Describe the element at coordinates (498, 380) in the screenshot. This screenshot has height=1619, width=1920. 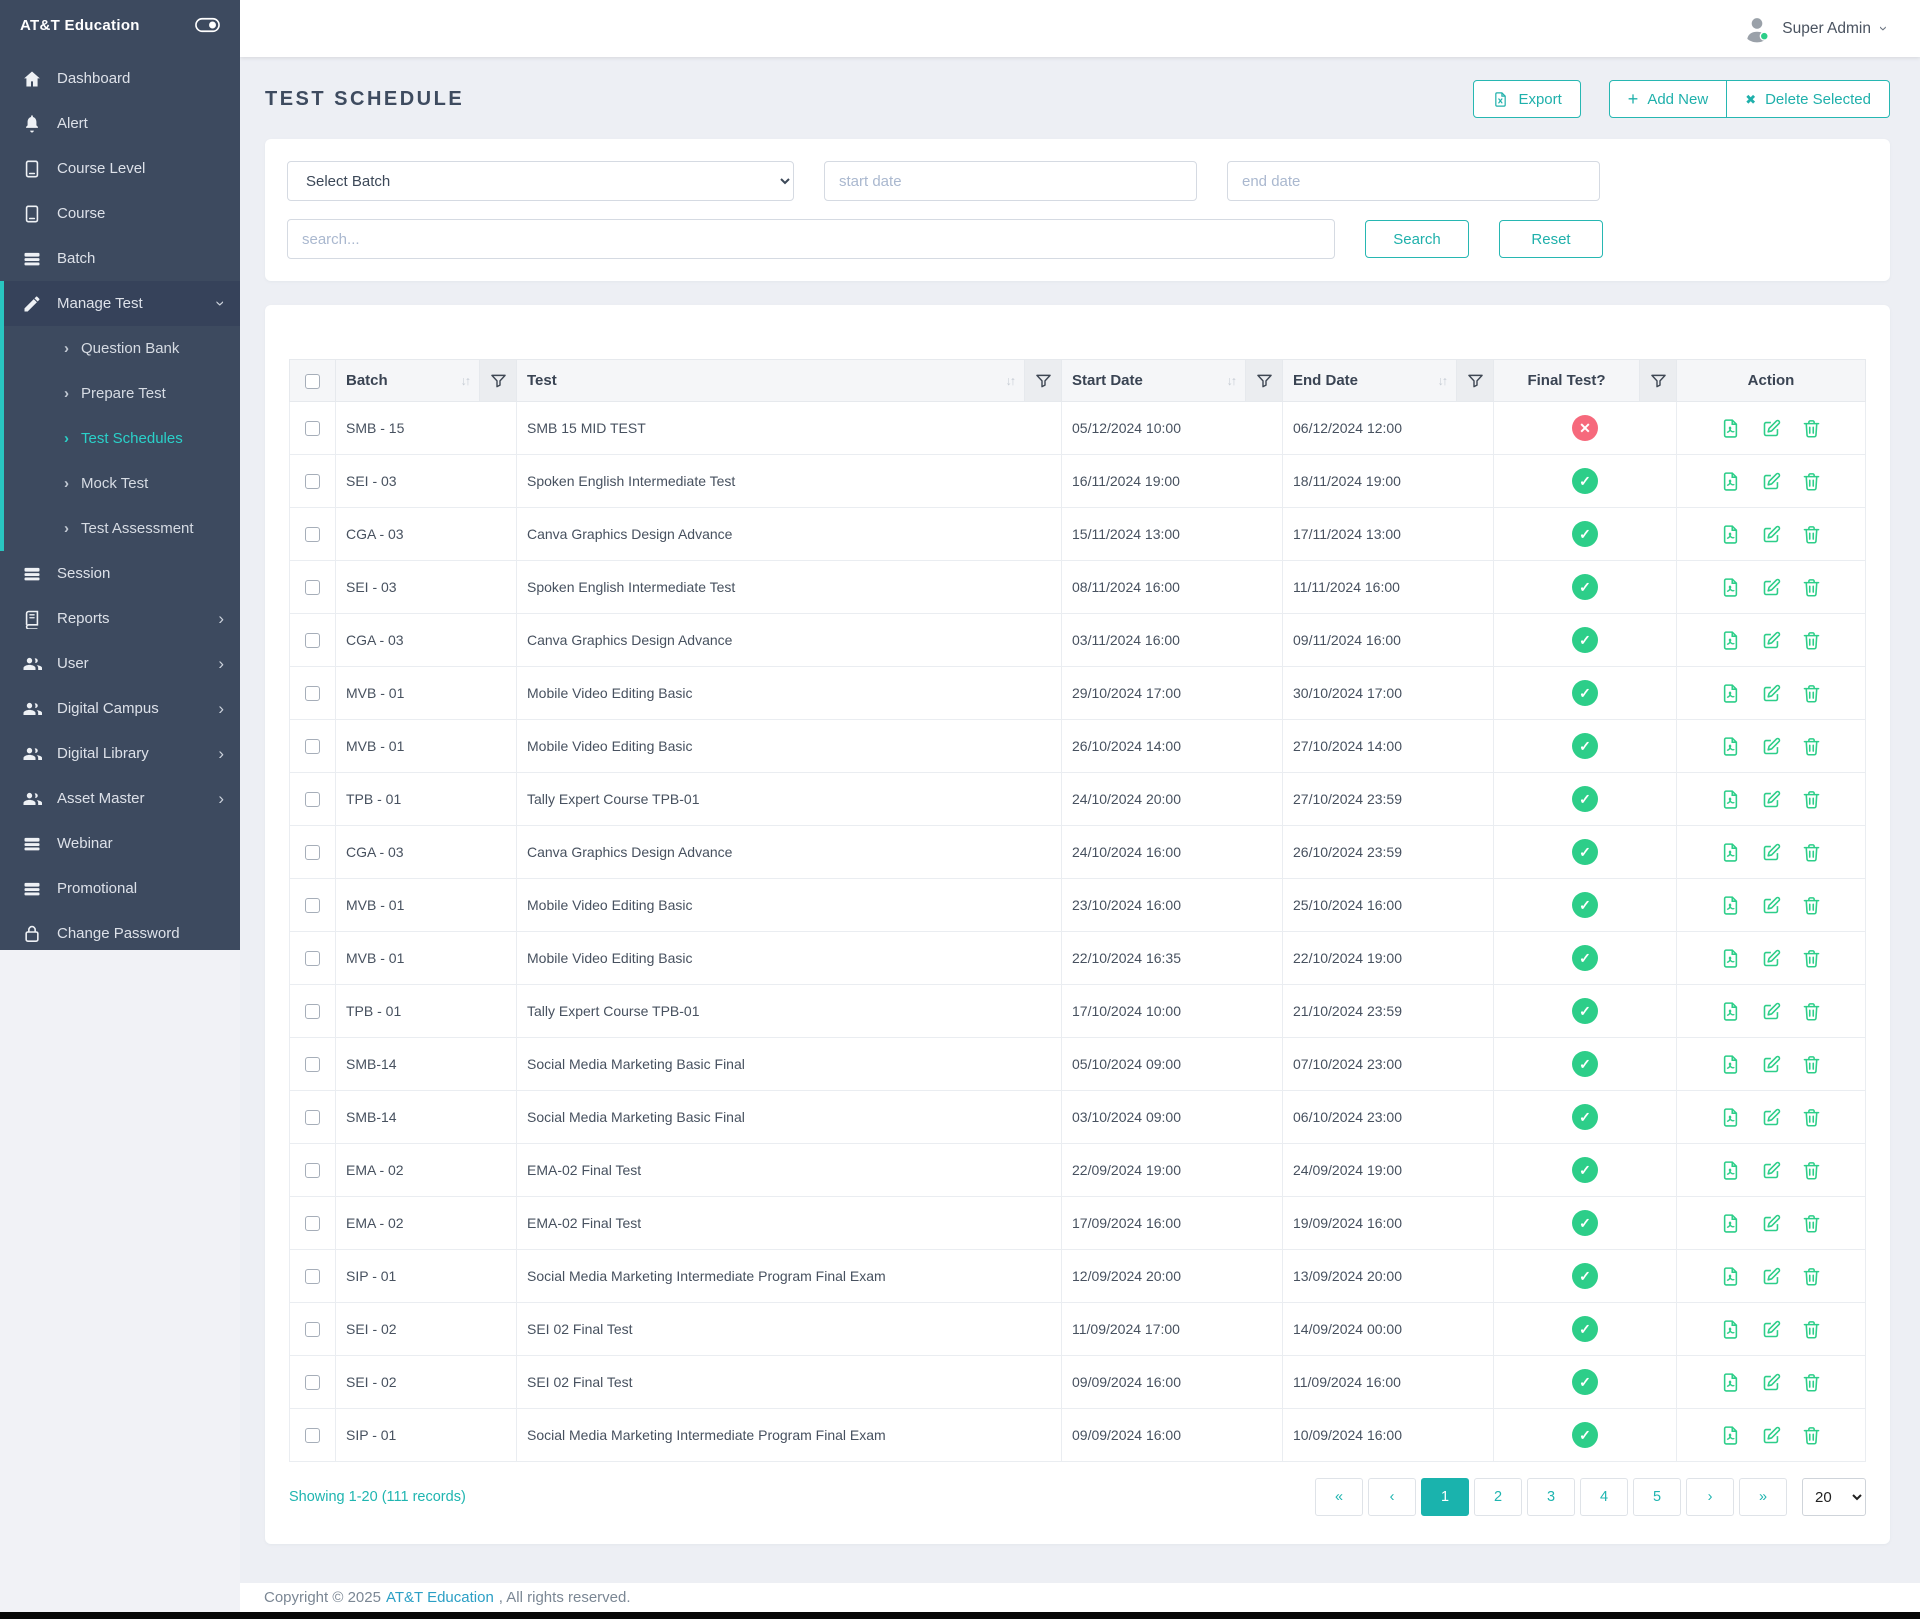
I see `filter-funnel-batch` at that location.